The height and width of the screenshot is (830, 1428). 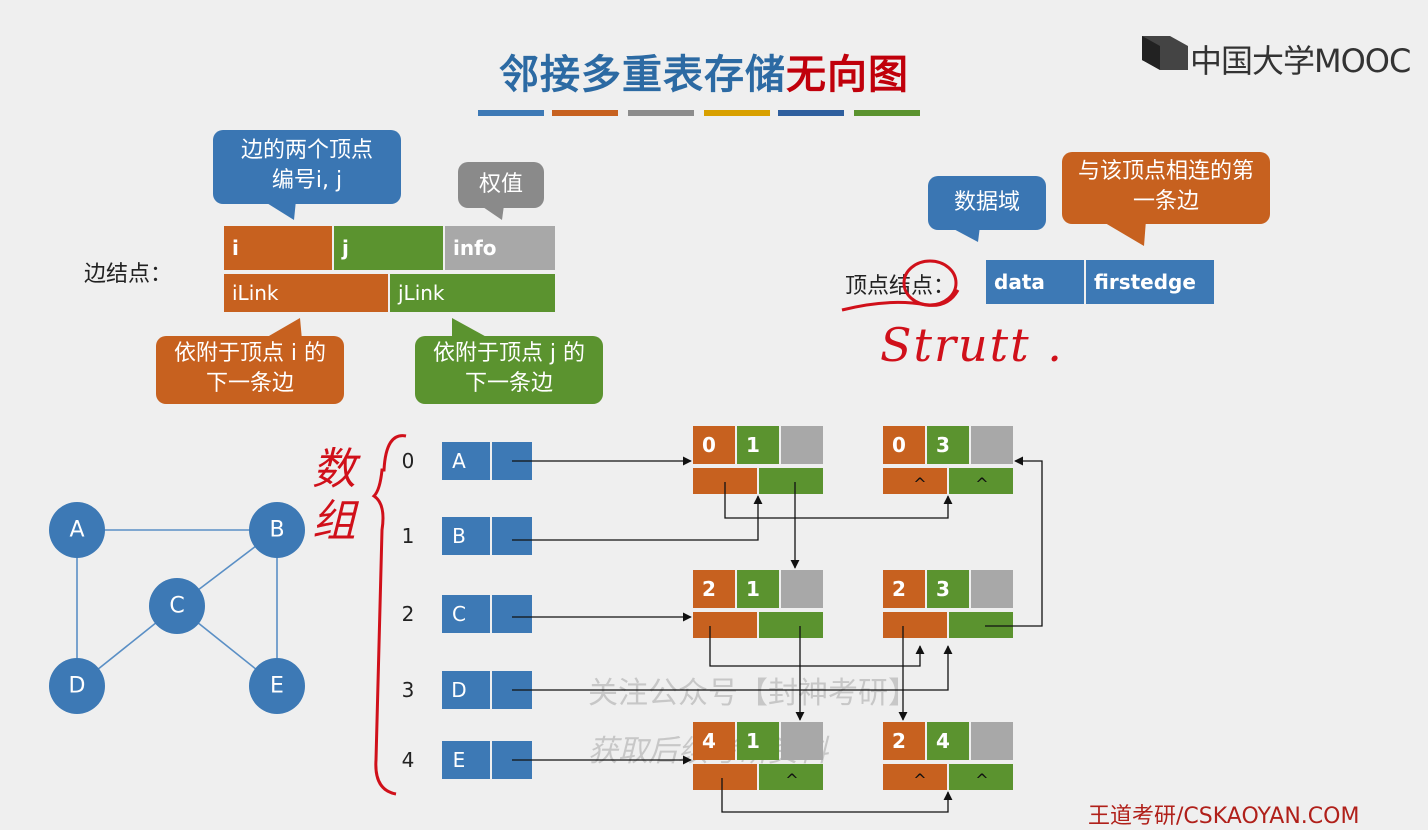 I want to click on graph-node-label: D, so click(x=77, y=686).